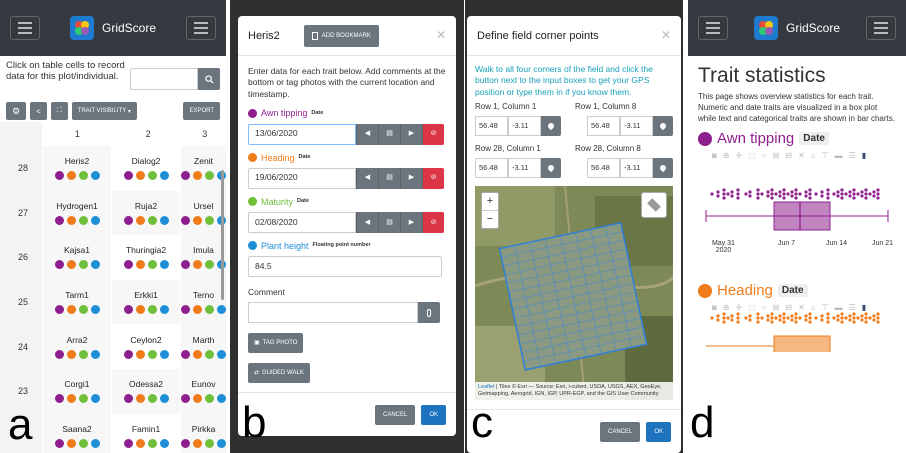 Image resolution: width=906 pixels, height=453 pixels. I want to click on plot-cell: Famin1, so click(145, 433).